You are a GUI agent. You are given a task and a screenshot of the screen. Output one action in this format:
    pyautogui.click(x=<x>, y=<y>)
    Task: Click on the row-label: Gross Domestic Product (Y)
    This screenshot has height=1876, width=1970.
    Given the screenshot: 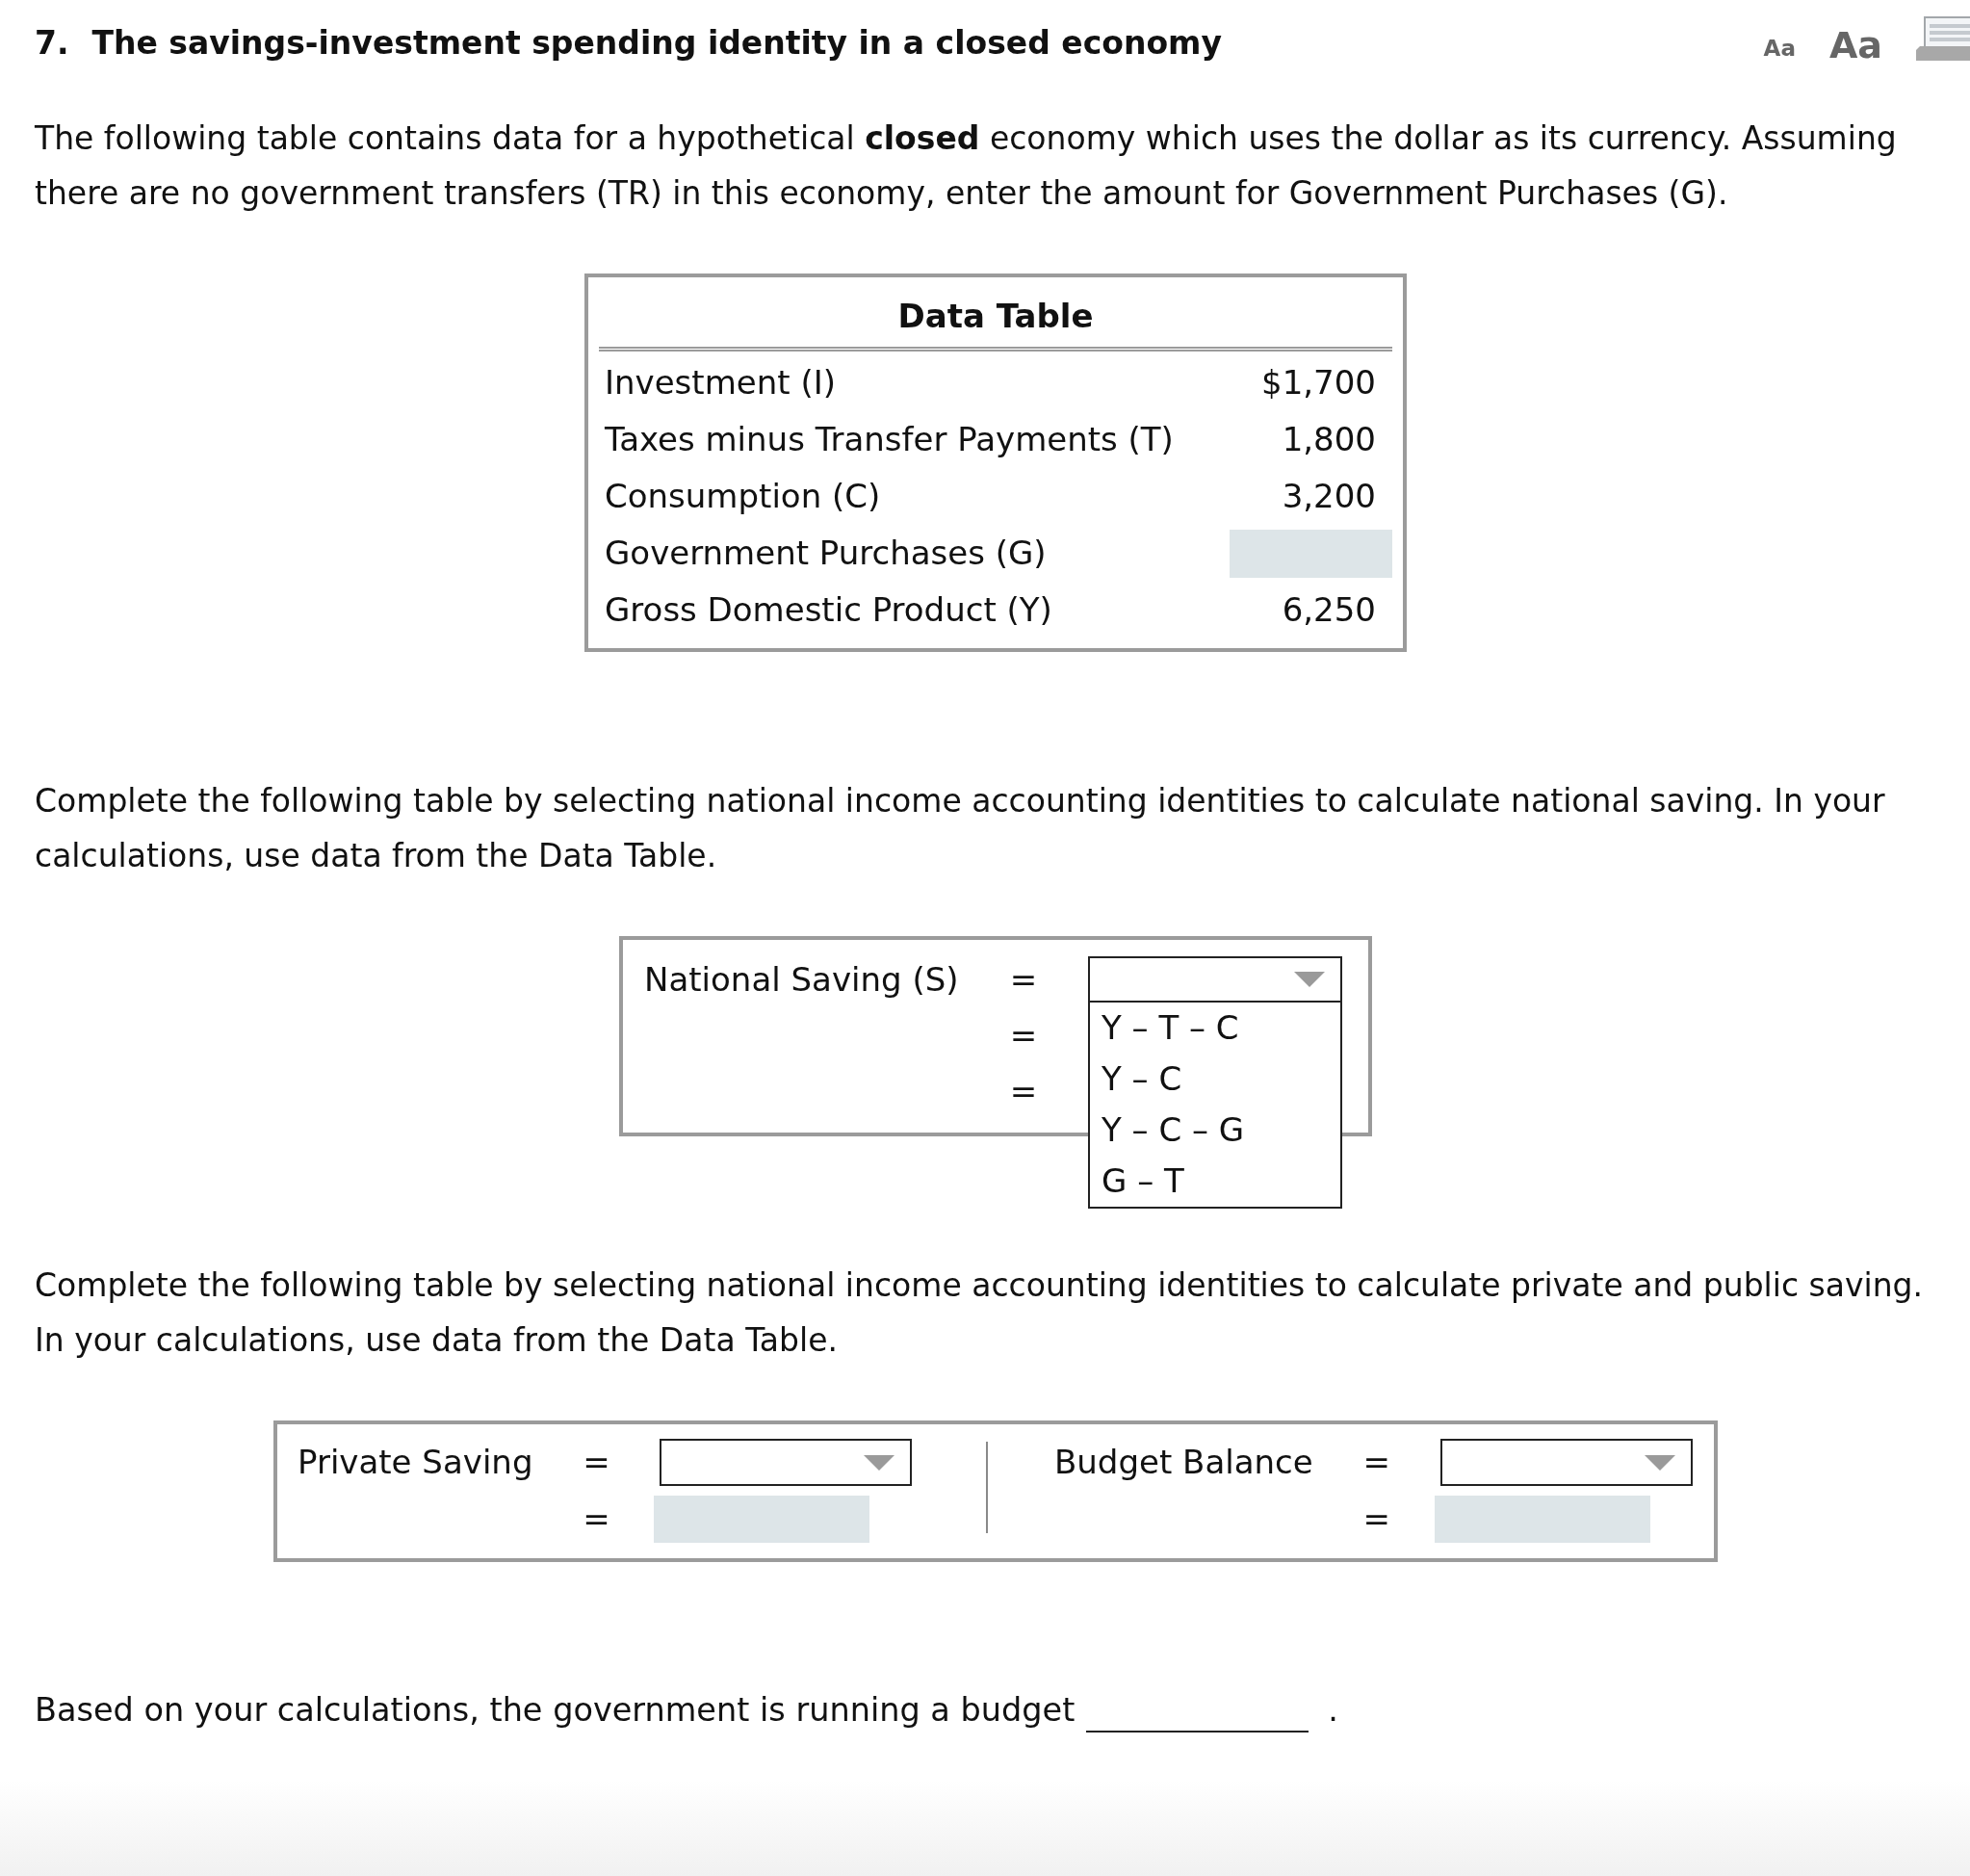 What is the action you would take?
    pyautogui.click(x=828, y=610)
    